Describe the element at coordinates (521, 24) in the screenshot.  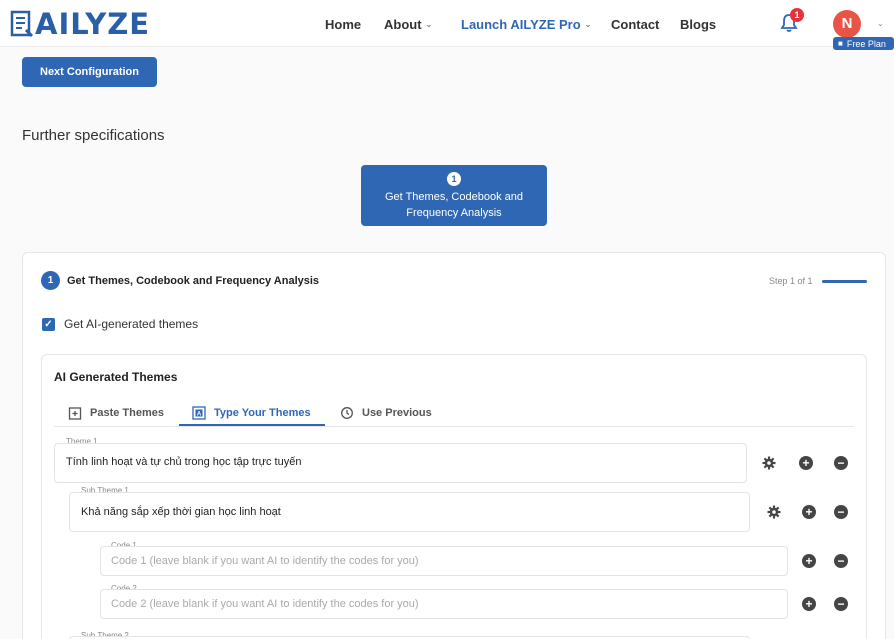
I see `nav-launch-pro-label: Launch AILYZE Pro` at that location.